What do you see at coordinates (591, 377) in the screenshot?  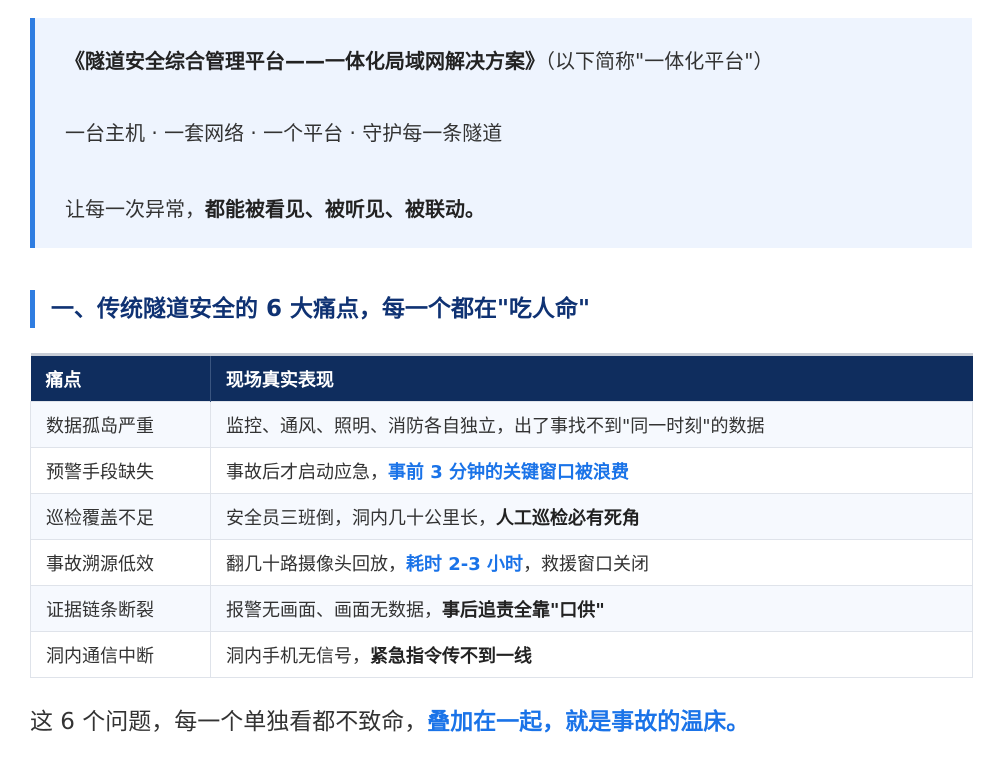 I see `column-header-desc: 现场真实表现` at bounding box center [591, 377].